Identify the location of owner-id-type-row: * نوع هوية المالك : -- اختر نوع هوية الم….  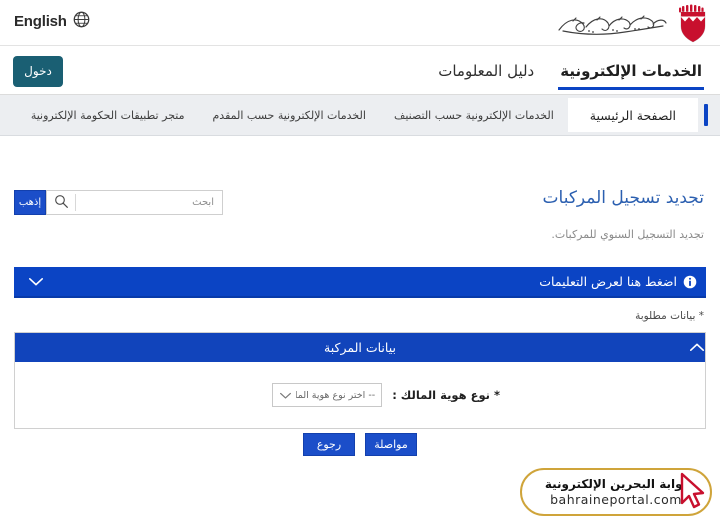
(386, 395).